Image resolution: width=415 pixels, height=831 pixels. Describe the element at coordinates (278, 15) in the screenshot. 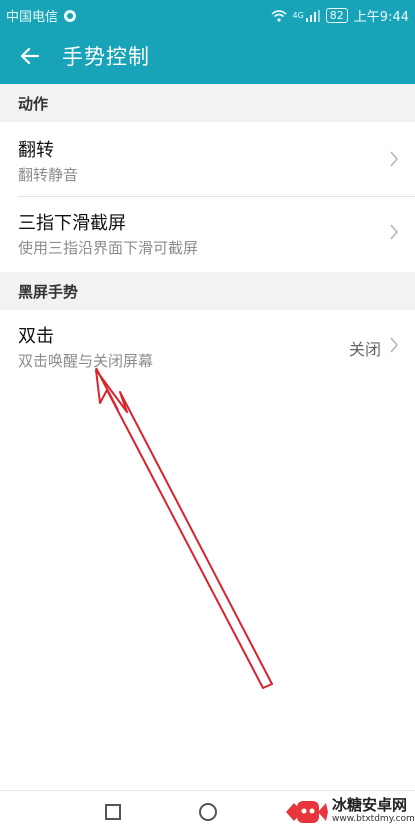

I see `wifi-icon` at that location.